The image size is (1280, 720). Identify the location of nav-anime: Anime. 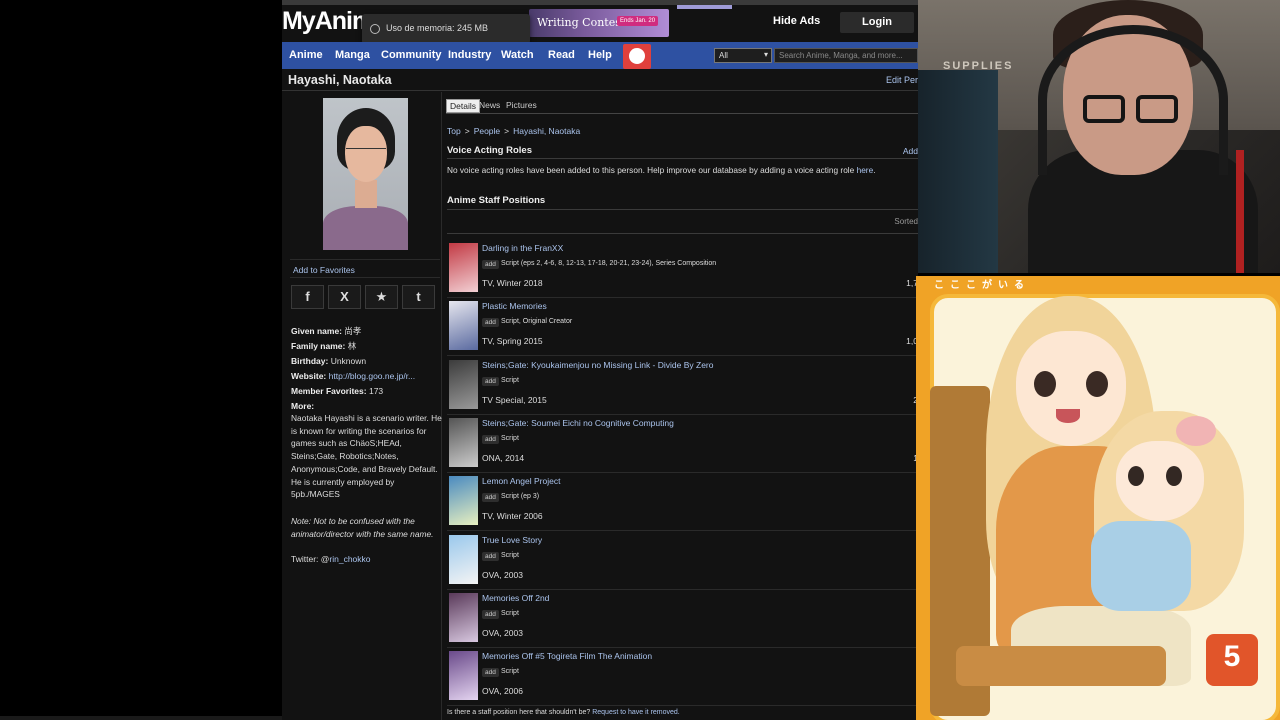
(306, 55).